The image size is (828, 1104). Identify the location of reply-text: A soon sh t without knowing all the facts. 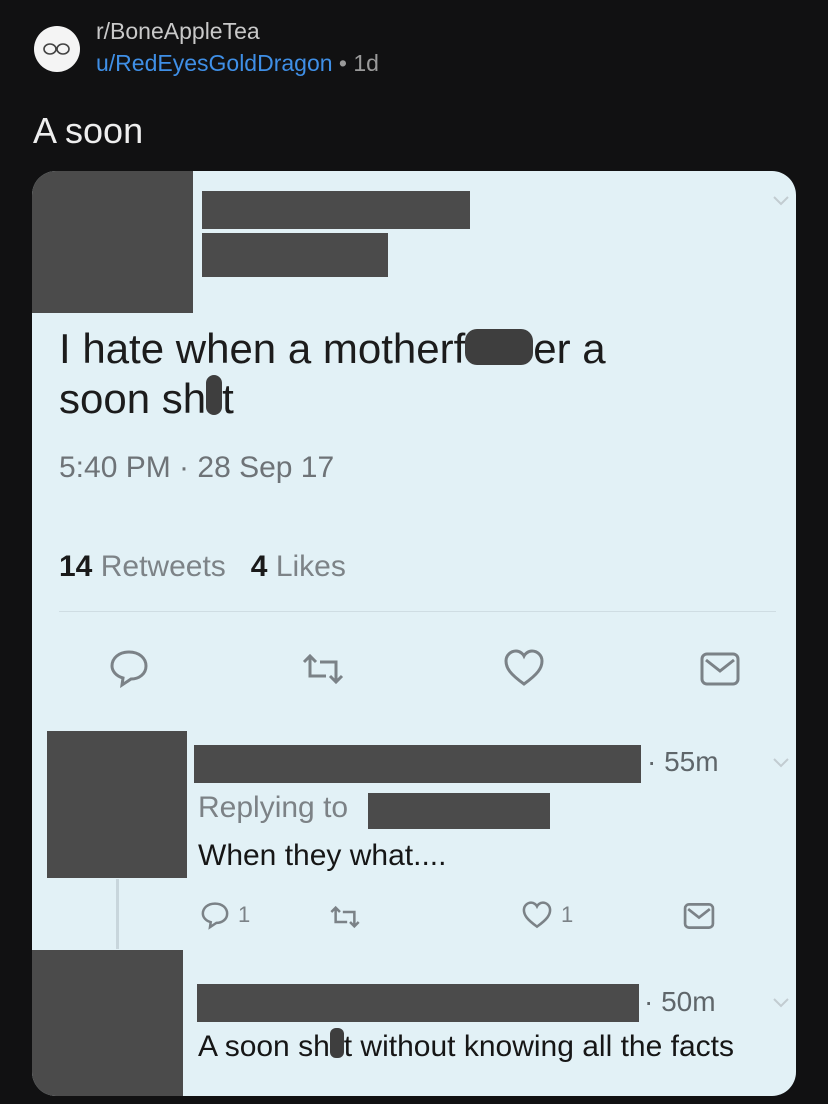
(466, 1046).